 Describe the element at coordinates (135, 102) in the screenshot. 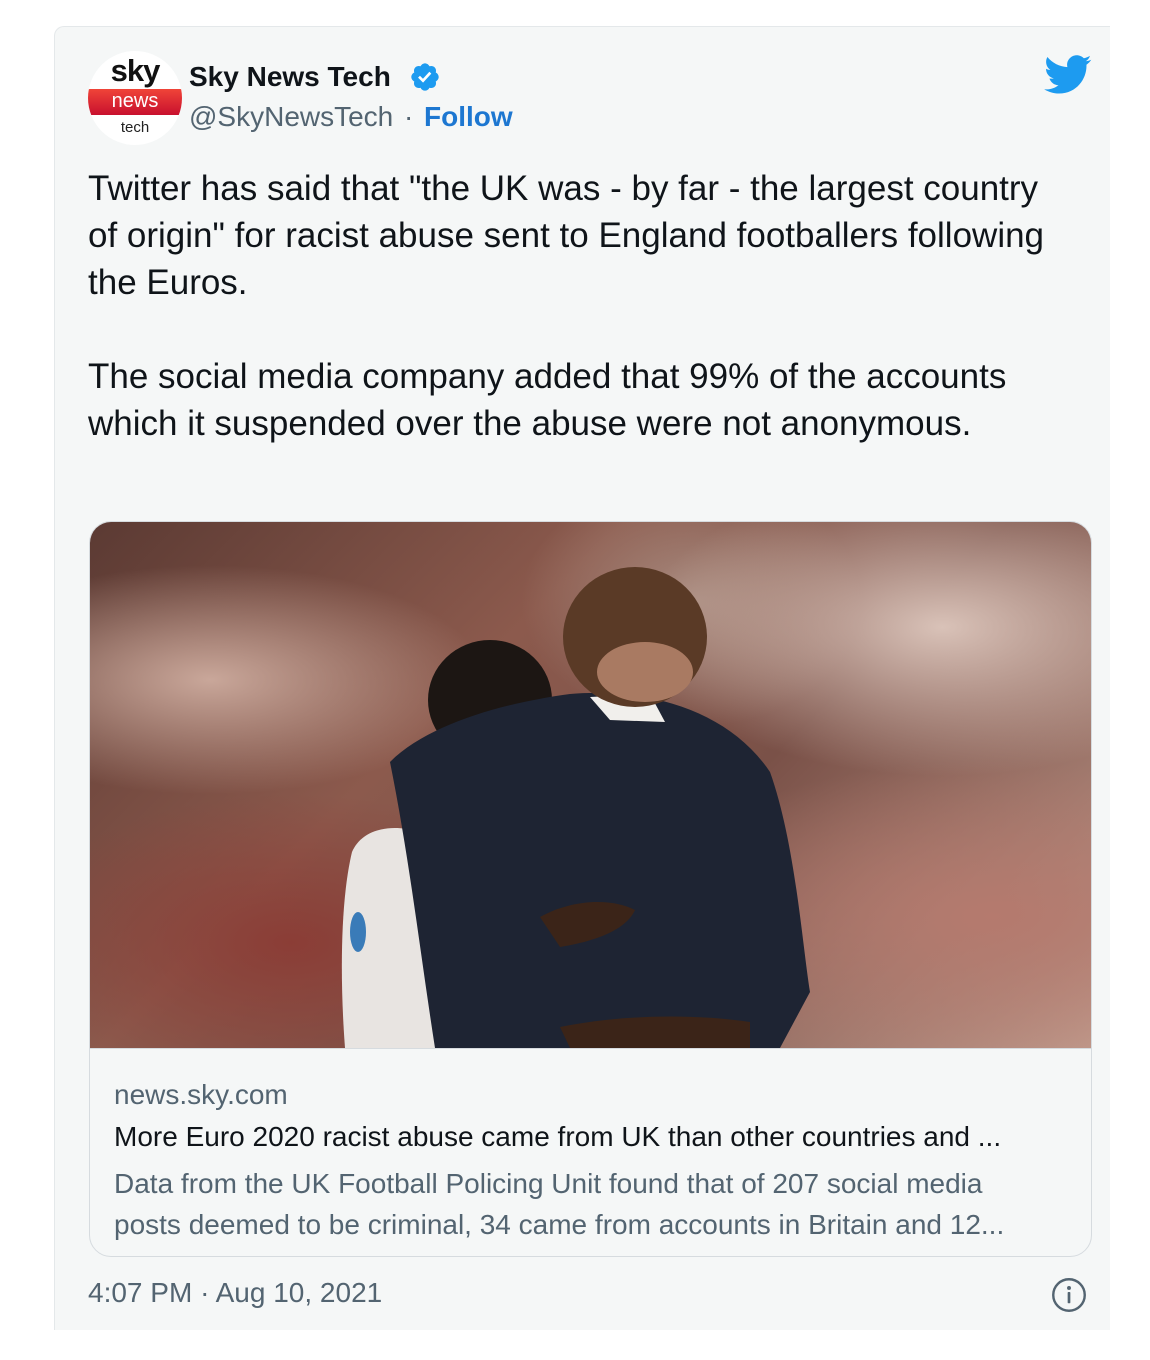

I see `avatar-logo-news: news` at that location.